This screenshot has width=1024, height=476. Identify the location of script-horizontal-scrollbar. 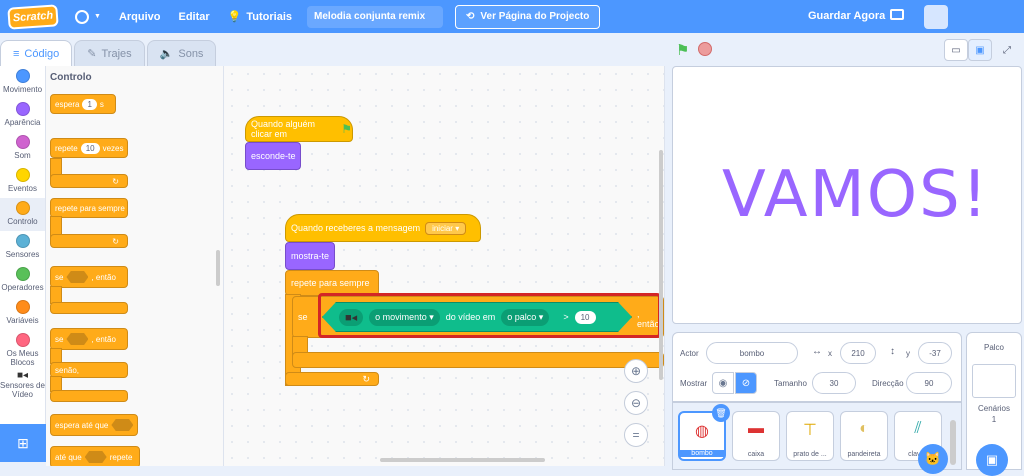
(462, 460).